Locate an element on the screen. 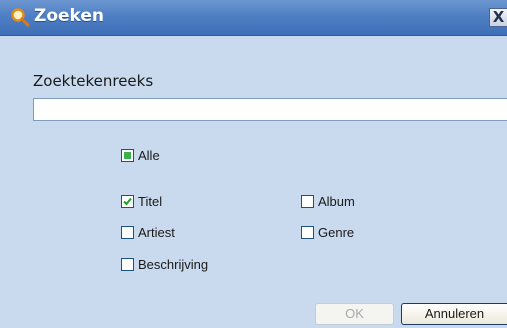 The image size is (507, 328). checkbox-artist-box is located at coordinates (127, 232).